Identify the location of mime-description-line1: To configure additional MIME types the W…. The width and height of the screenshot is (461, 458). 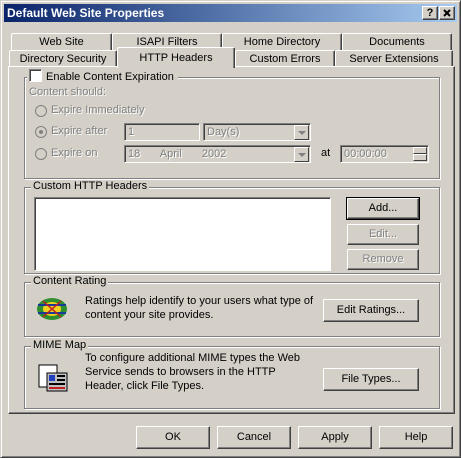
(193, 358).